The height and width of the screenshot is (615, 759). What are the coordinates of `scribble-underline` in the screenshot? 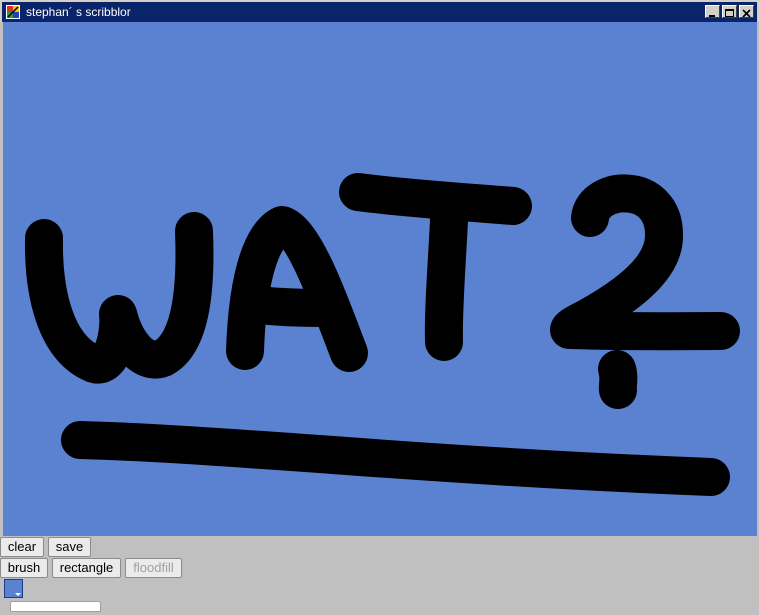 It's located at (395, 458).